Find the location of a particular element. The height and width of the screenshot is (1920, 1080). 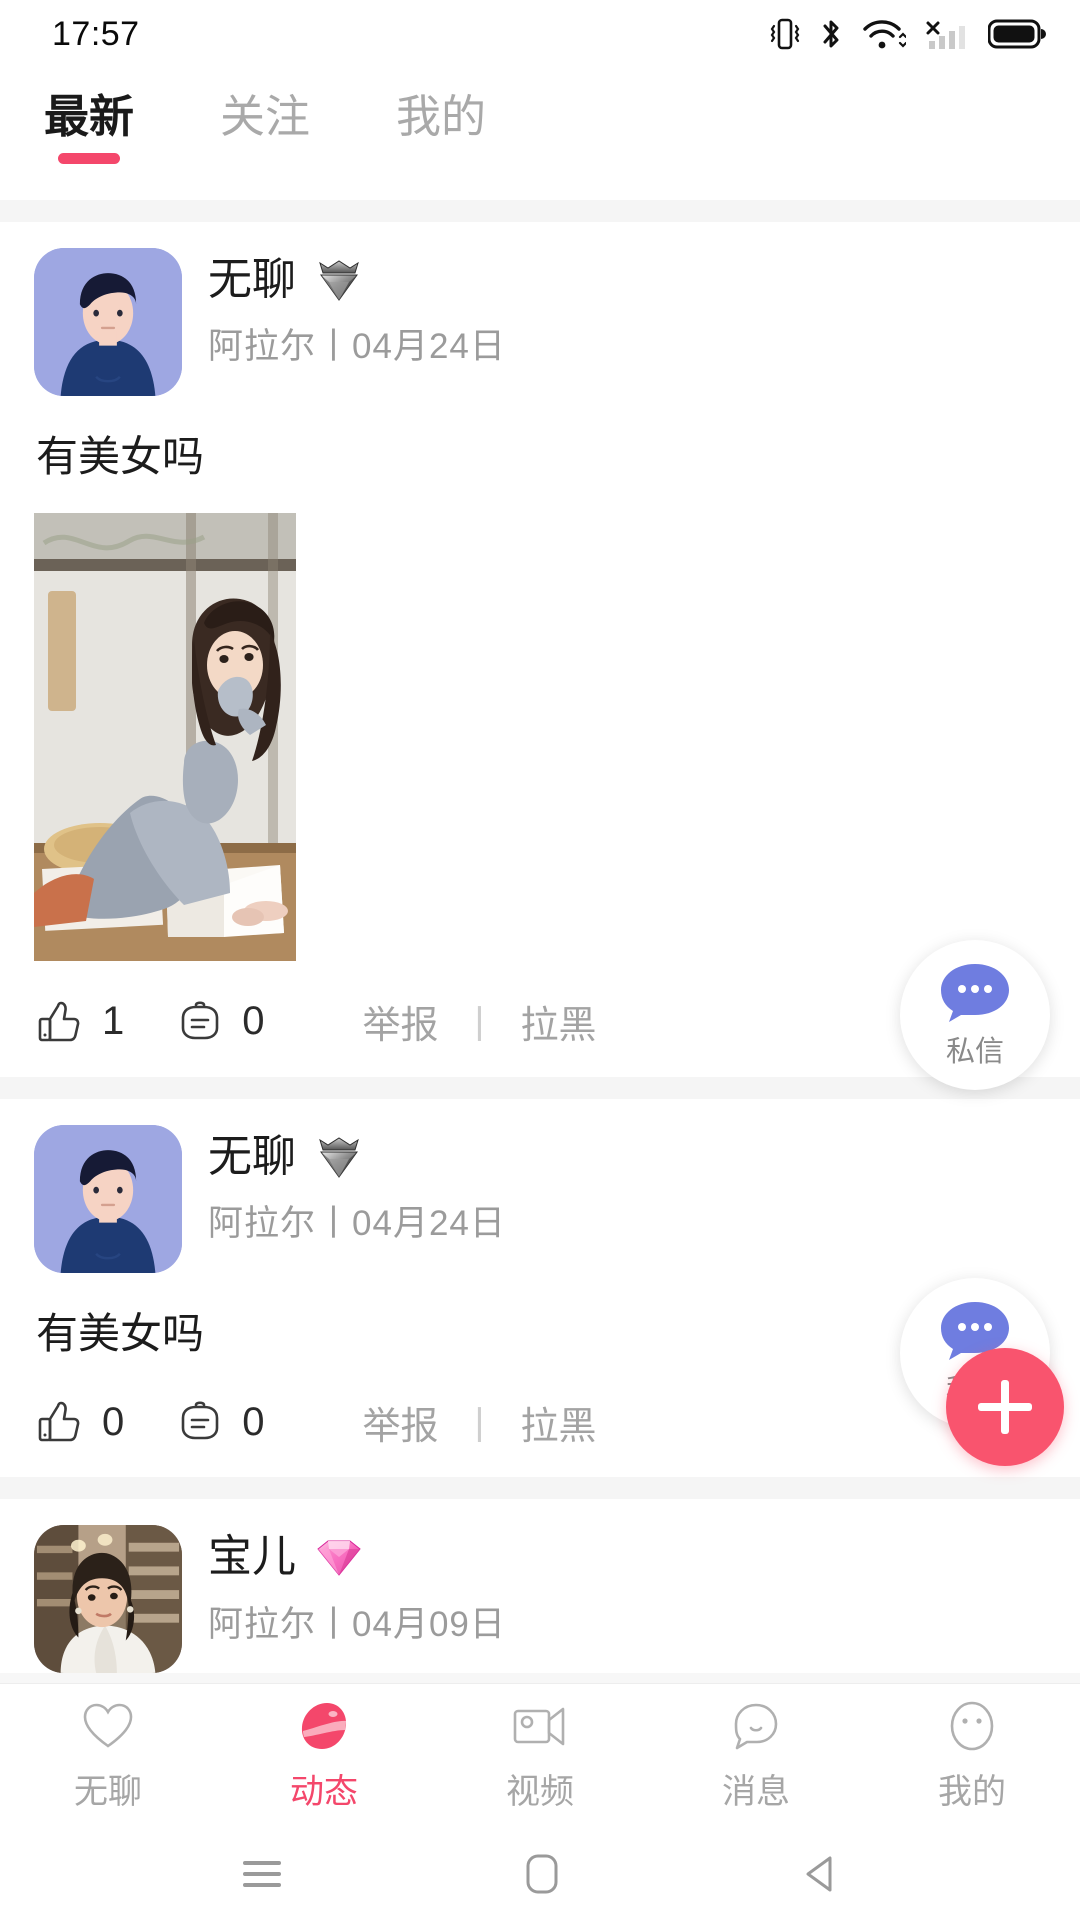

feed-post: 宝儿 阿拉尔丨04月09日 is located at coordinates (540, 1586).